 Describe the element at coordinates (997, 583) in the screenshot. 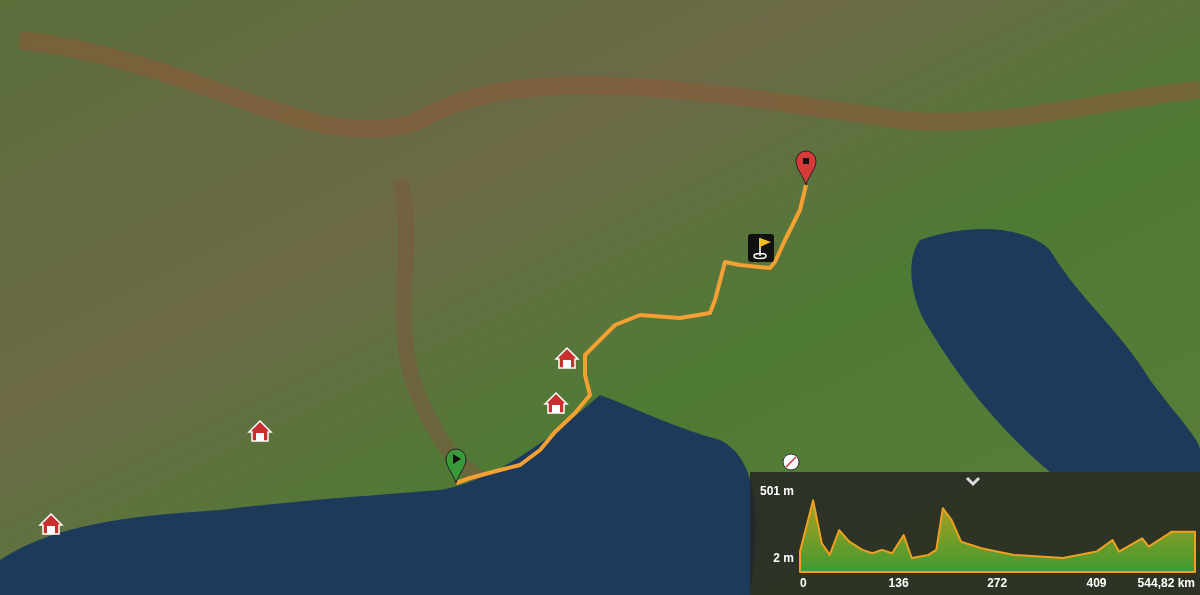

I see `x-axis-label: 272` at that location.